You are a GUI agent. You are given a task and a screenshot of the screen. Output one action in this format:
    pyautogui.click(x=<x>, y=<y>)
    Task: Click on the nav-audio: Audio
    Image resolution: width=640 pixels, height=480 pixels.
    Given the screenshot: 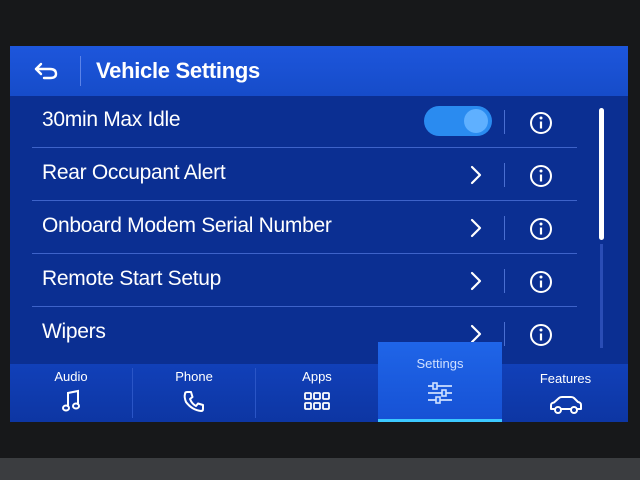 What is the action you would take?
    pyautogui.click(x=71, y=393)
    